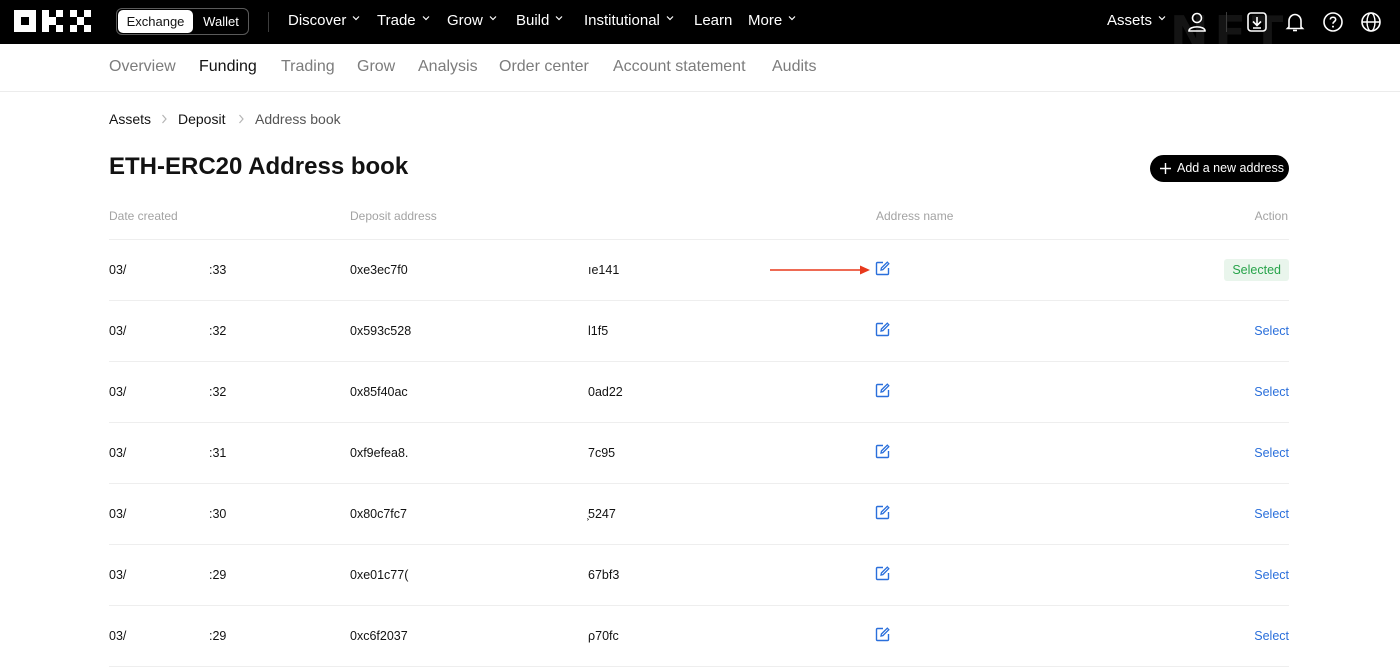 The height and width of the screenshot is (668, 1400). Describe the element at coordinates (1197, 22) in the screenshot. I see `user-icon` at that location.